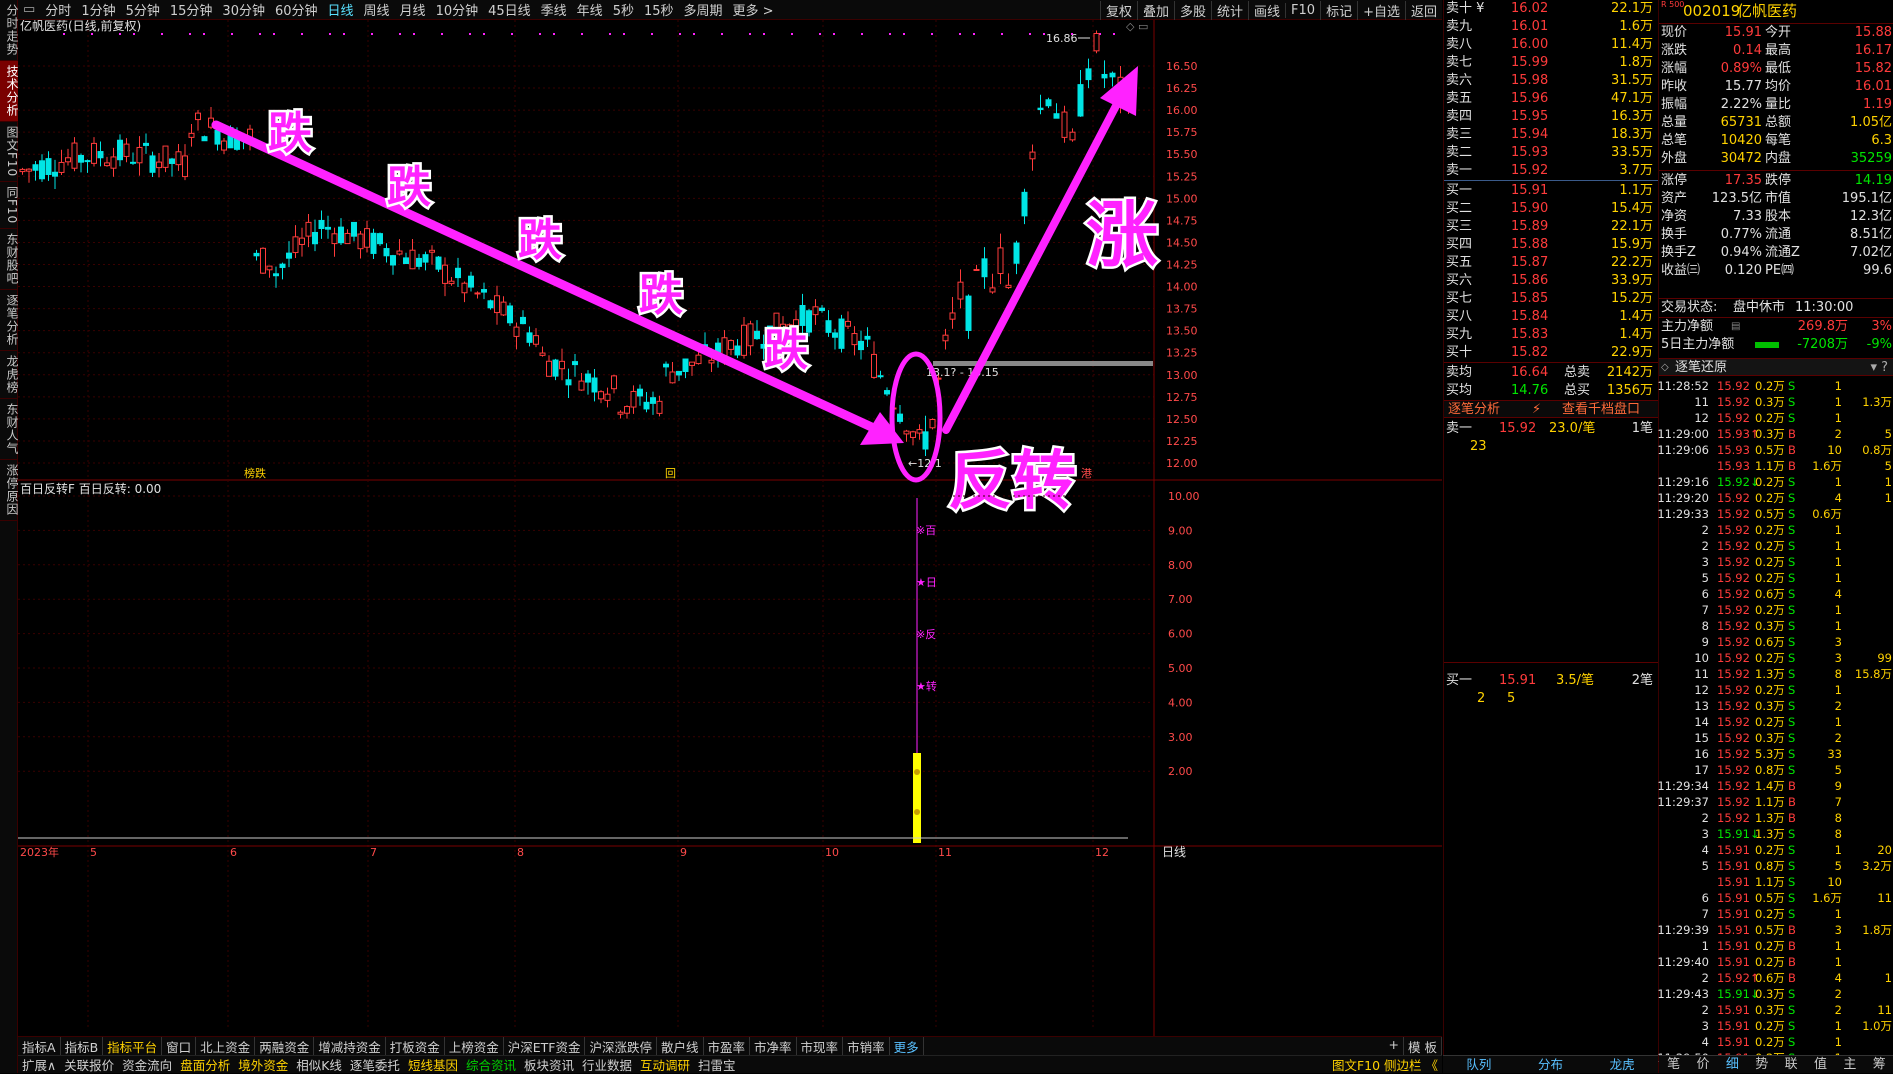  Describe the element at coordinates (82, 1046) in the screenshot. I see `indicator-tab-1: 指标B` at that location.